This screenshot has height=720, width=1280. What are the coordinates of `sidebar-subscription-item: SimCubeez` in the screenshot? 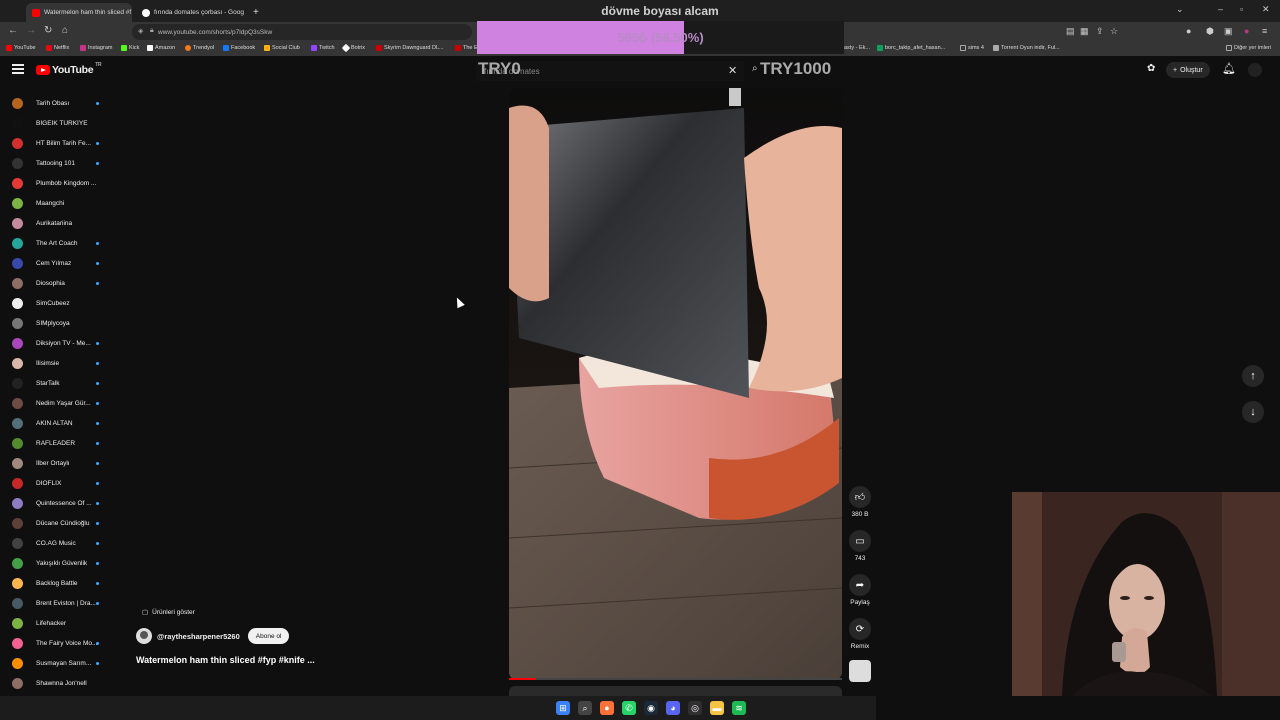 It's located at (55, 303).